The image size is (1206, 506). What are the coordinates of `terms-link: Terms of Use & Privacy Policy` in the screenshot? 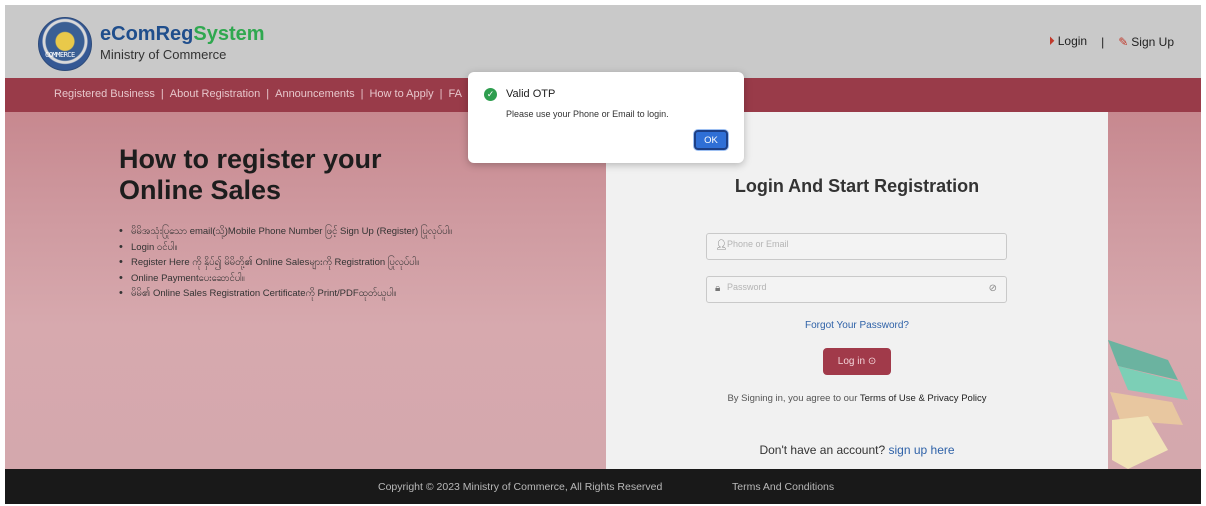 It's located at (923, 398).